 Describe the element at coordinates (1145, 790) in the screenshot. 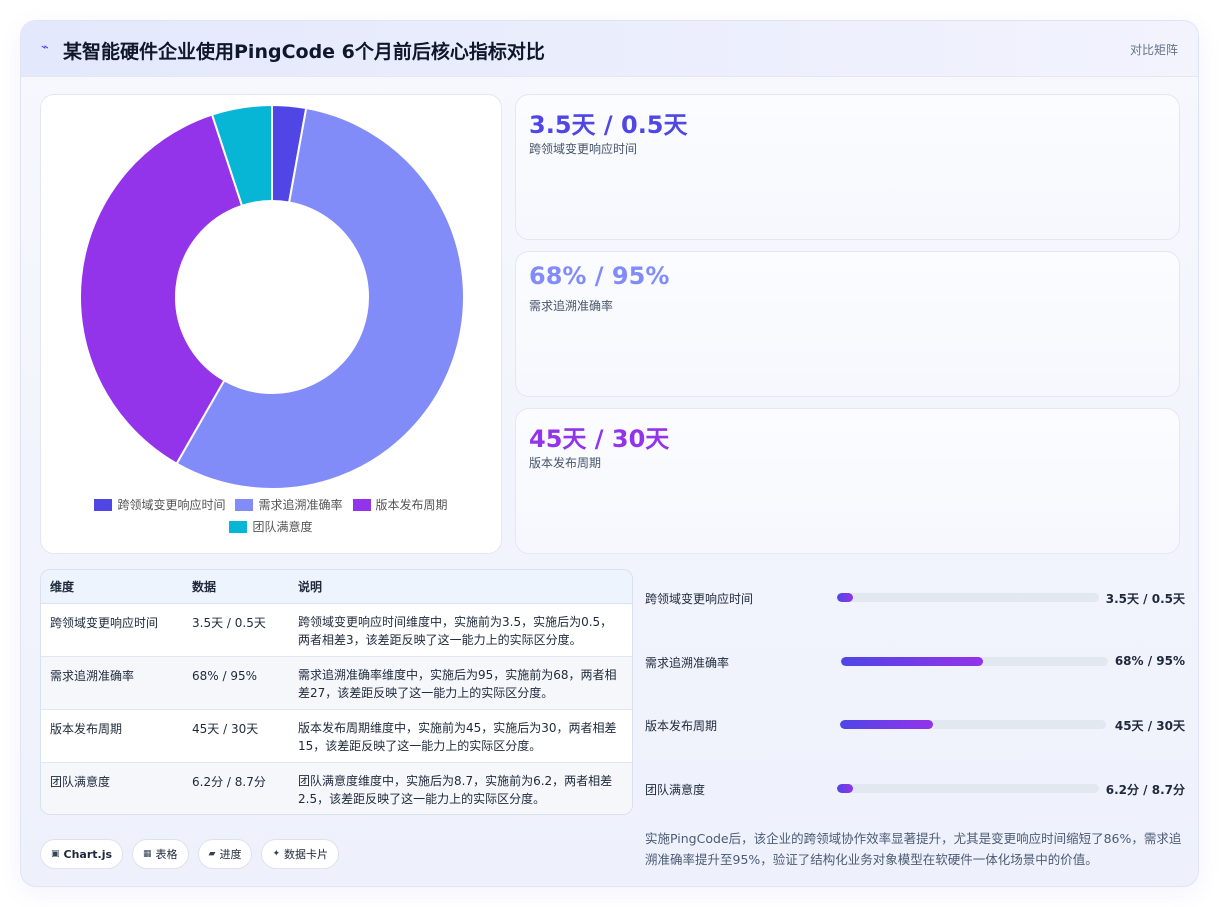

I see `progress-value: 6.2分 / 8.7分` at that location.